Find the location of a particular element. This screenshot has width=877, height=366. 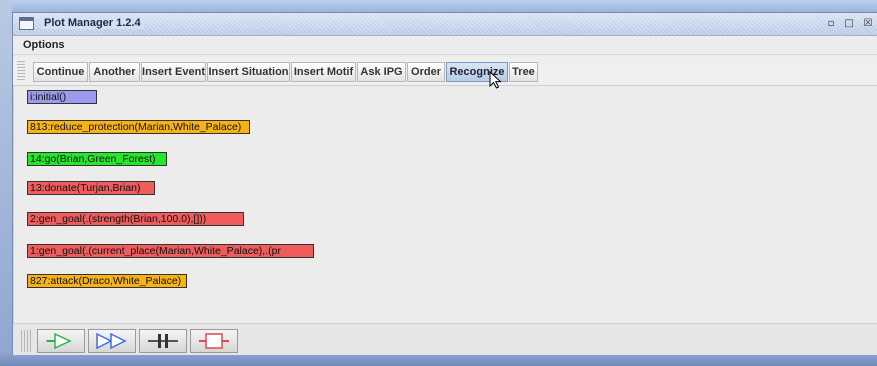

pause-button is located at coordinates (163, 341).